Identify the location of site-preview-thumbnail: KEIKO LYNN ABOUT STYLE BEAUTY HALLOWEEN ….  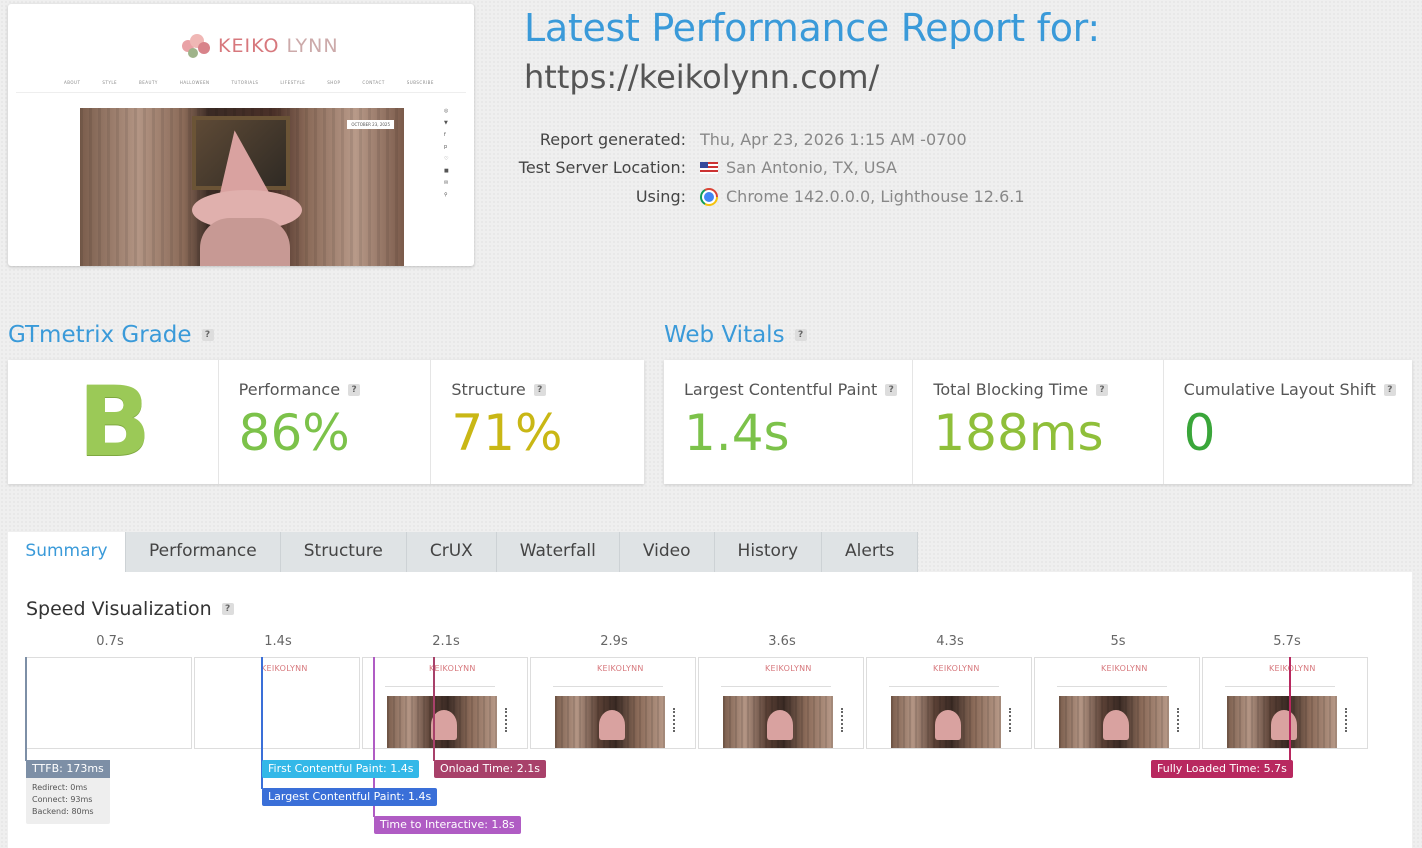
(241, 135).